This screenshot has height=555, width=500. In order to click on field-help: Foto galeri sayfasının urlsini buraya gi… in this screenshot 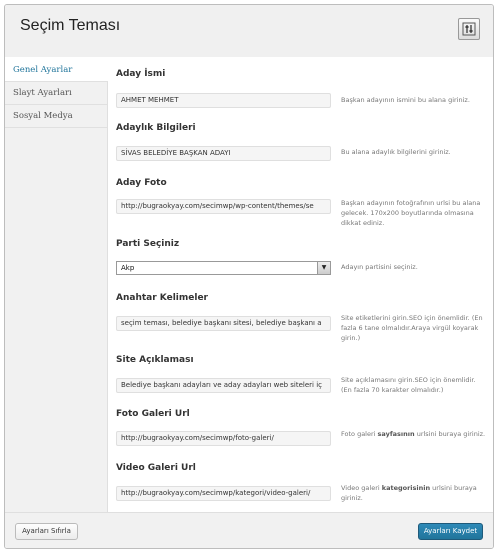, I will do `click(413, 434)`.